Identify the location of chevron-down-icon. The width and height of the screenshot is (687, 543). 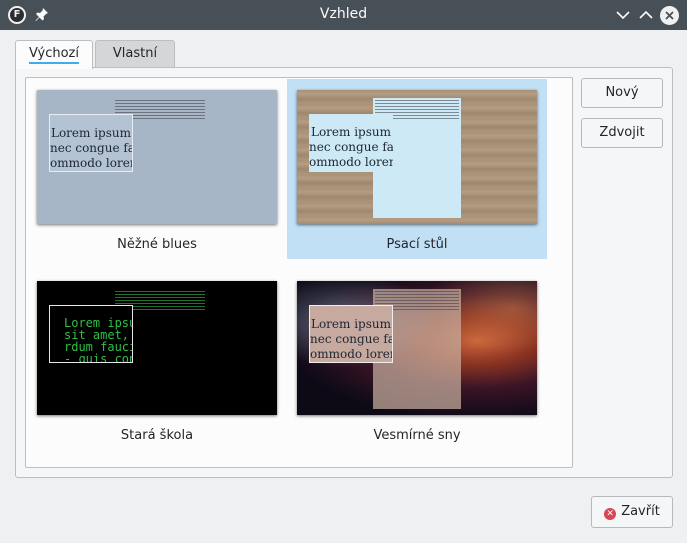
(623, 15).